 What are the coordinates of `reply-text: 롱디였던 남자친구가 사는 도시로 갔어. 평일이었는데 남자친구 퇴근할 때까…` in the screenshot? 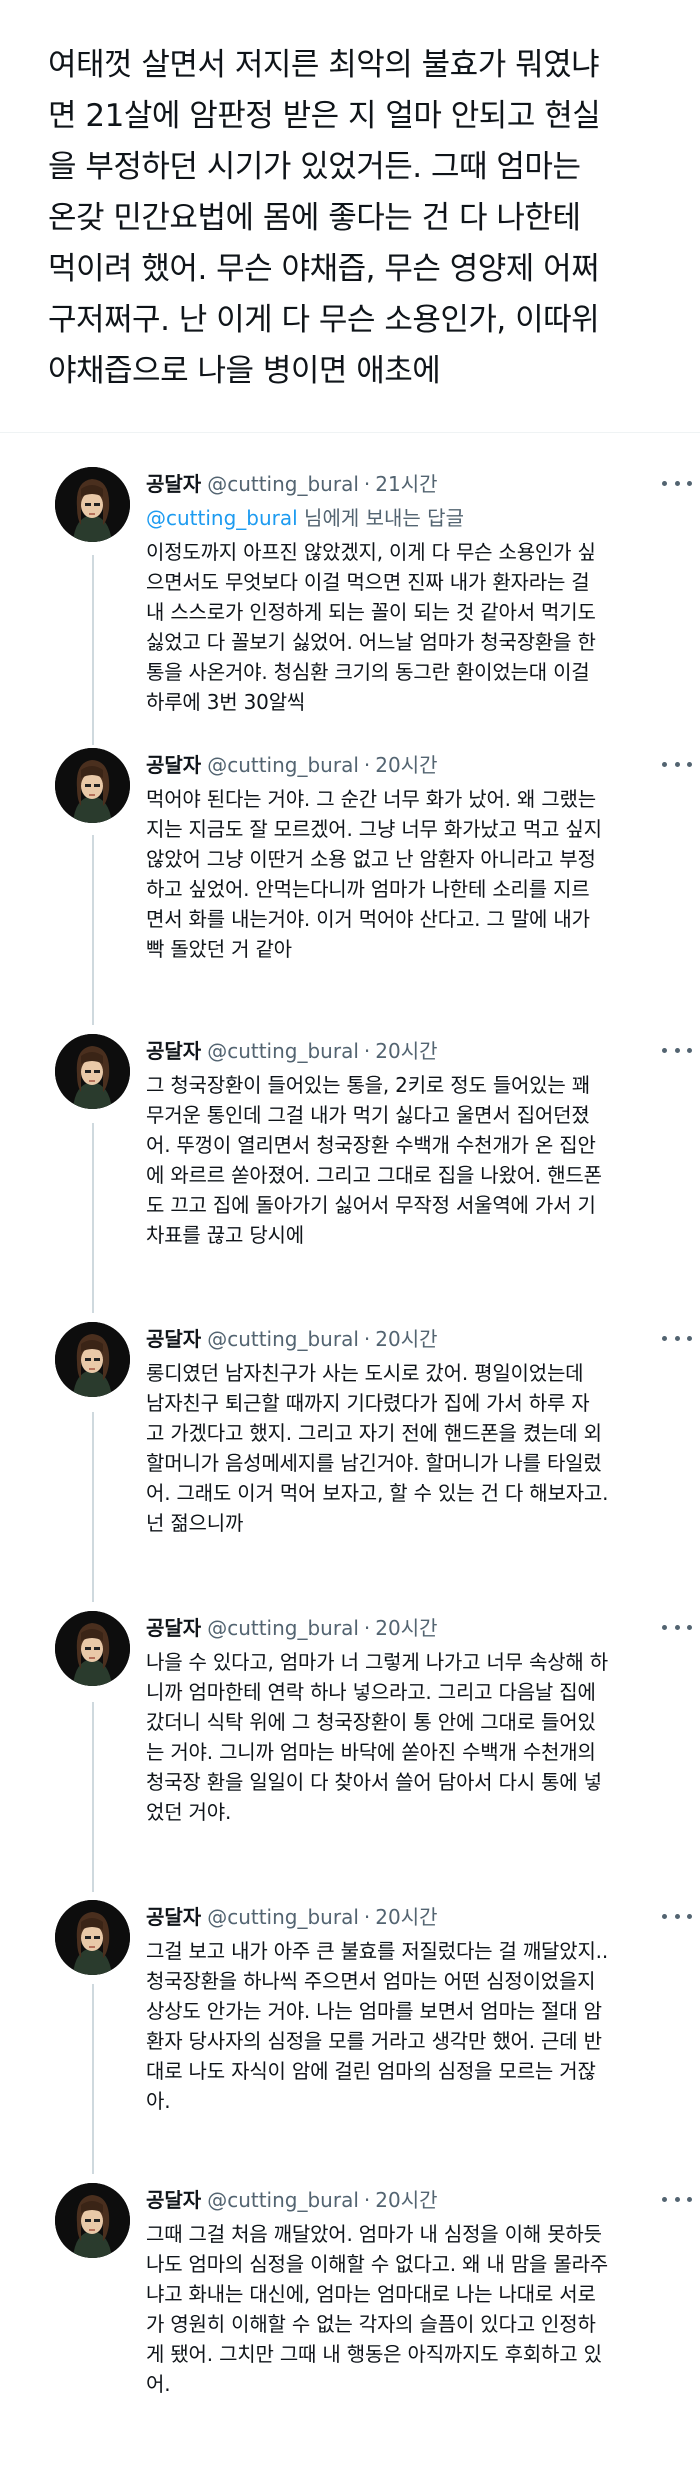 It's located at (377, 1448).